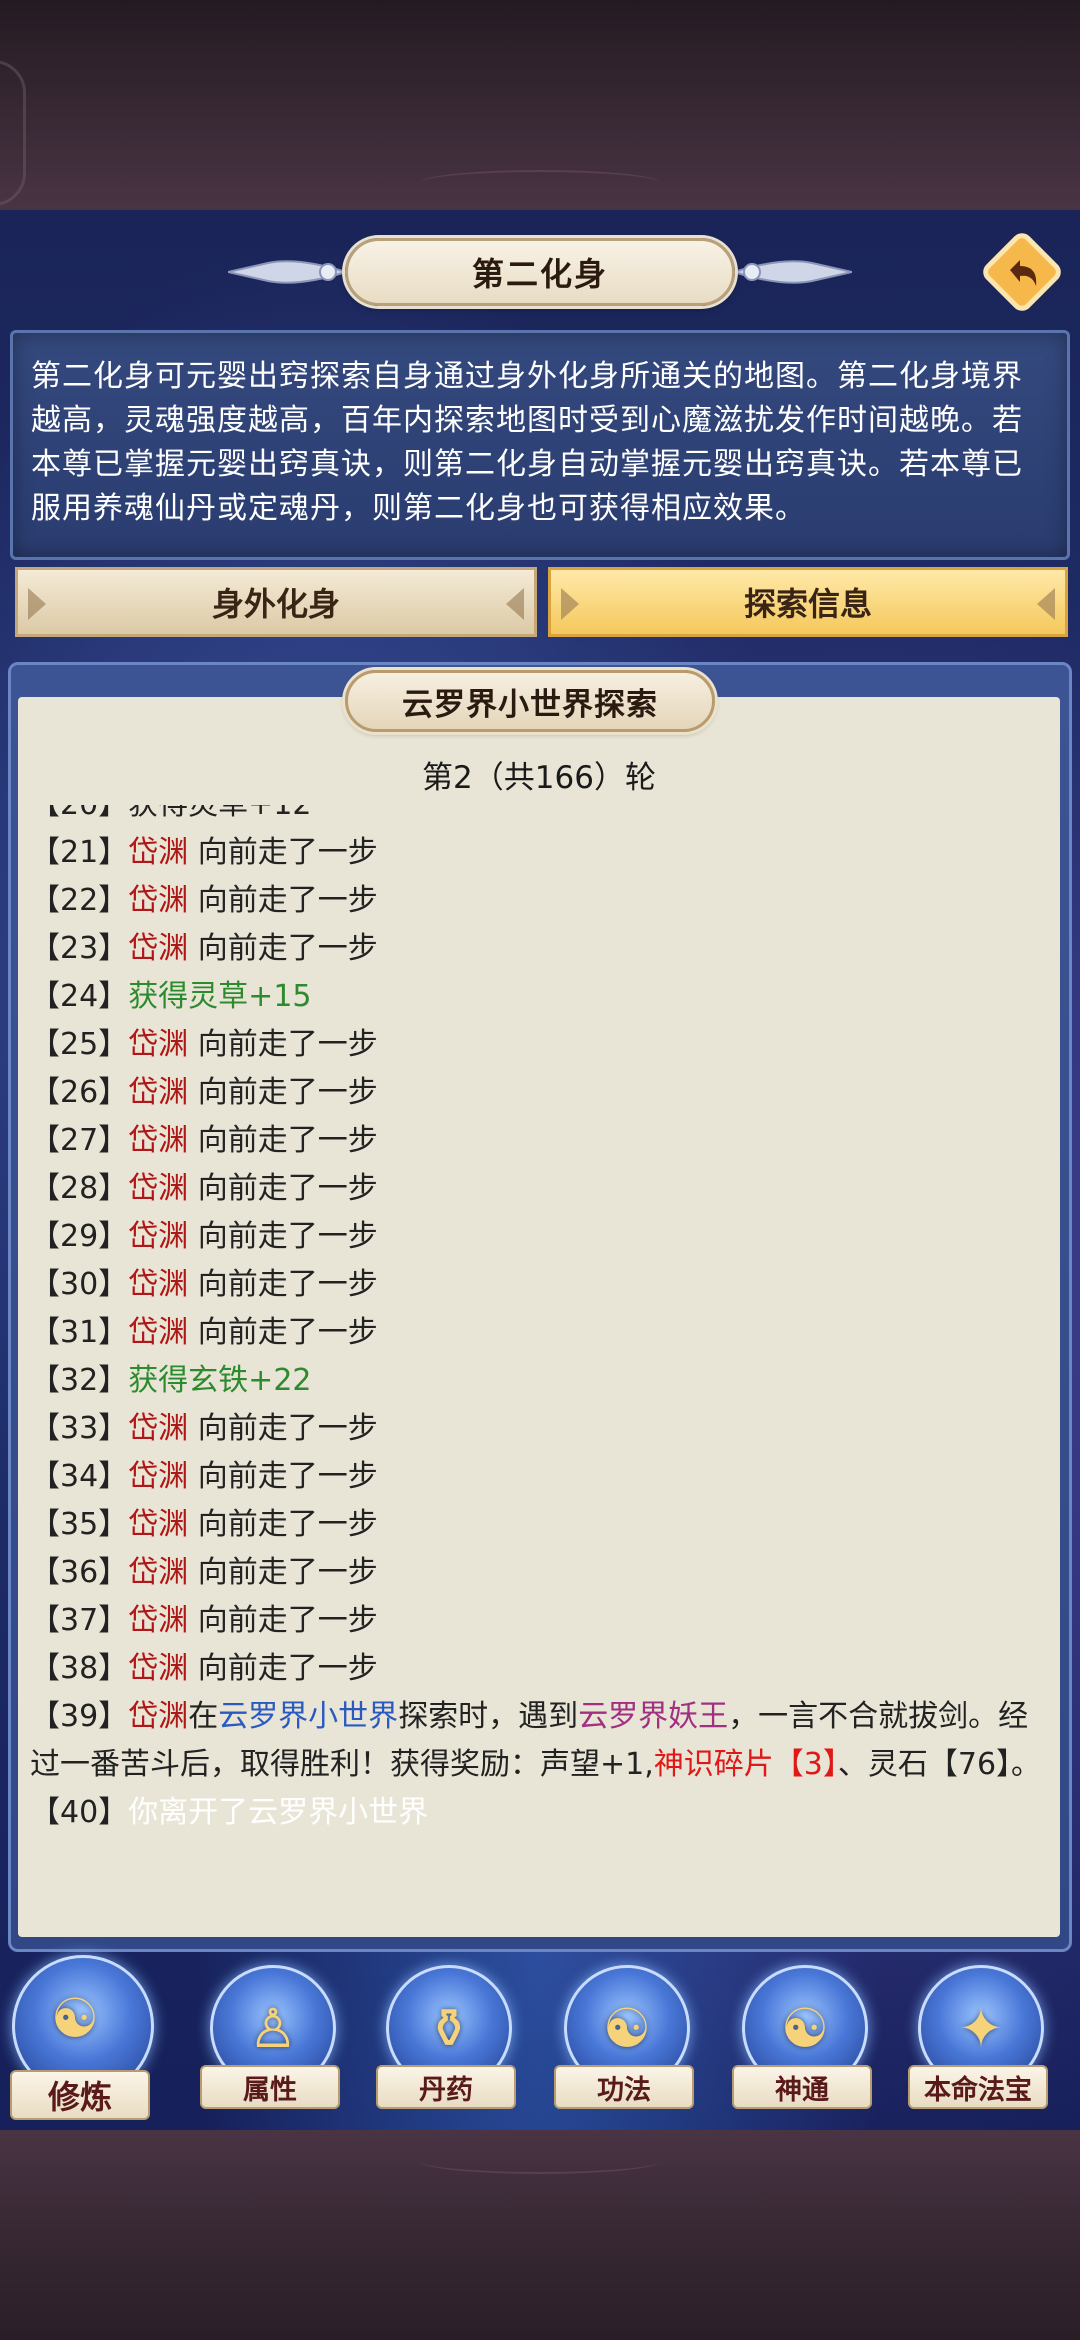 This screenshot has width=1080, height=2340. I want to click on log-entry-number: 【34】, so click(79, 1476).